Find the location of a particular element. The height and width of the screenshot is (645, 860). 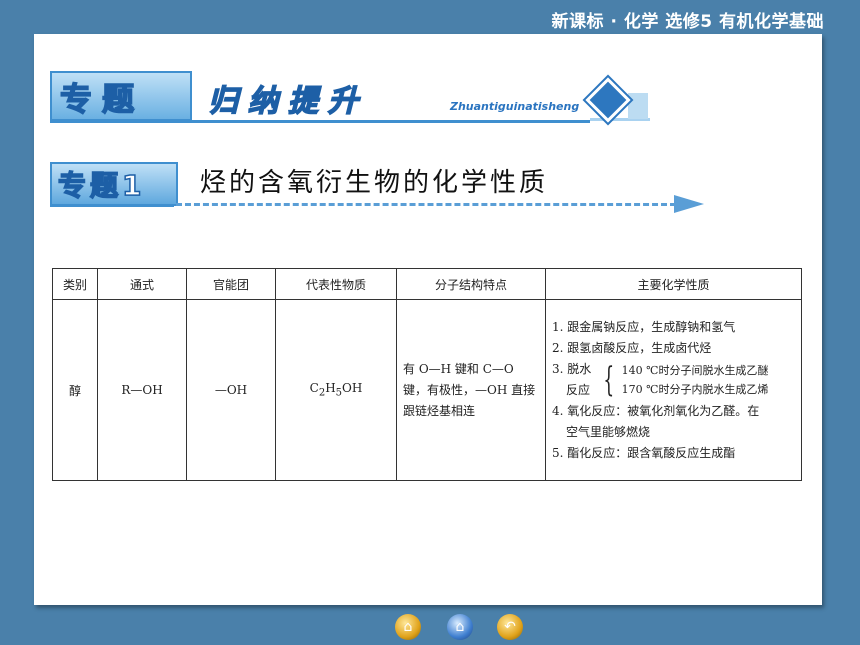

prop-3-label: 3. 脱水 反应 is located at coordinates (574, 380).